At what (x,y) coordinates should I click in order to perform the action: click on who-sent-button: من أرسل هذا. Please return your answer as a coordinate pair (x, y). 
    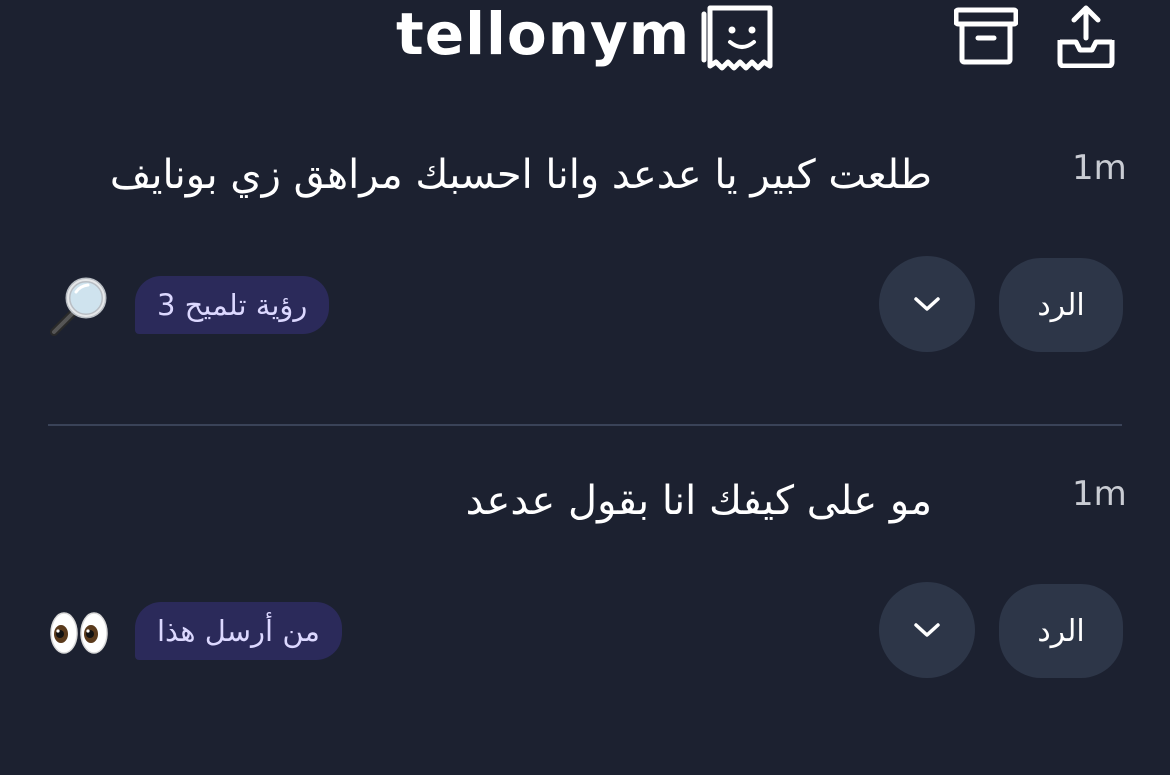
    Looking at the image, I should click on (238, 631).